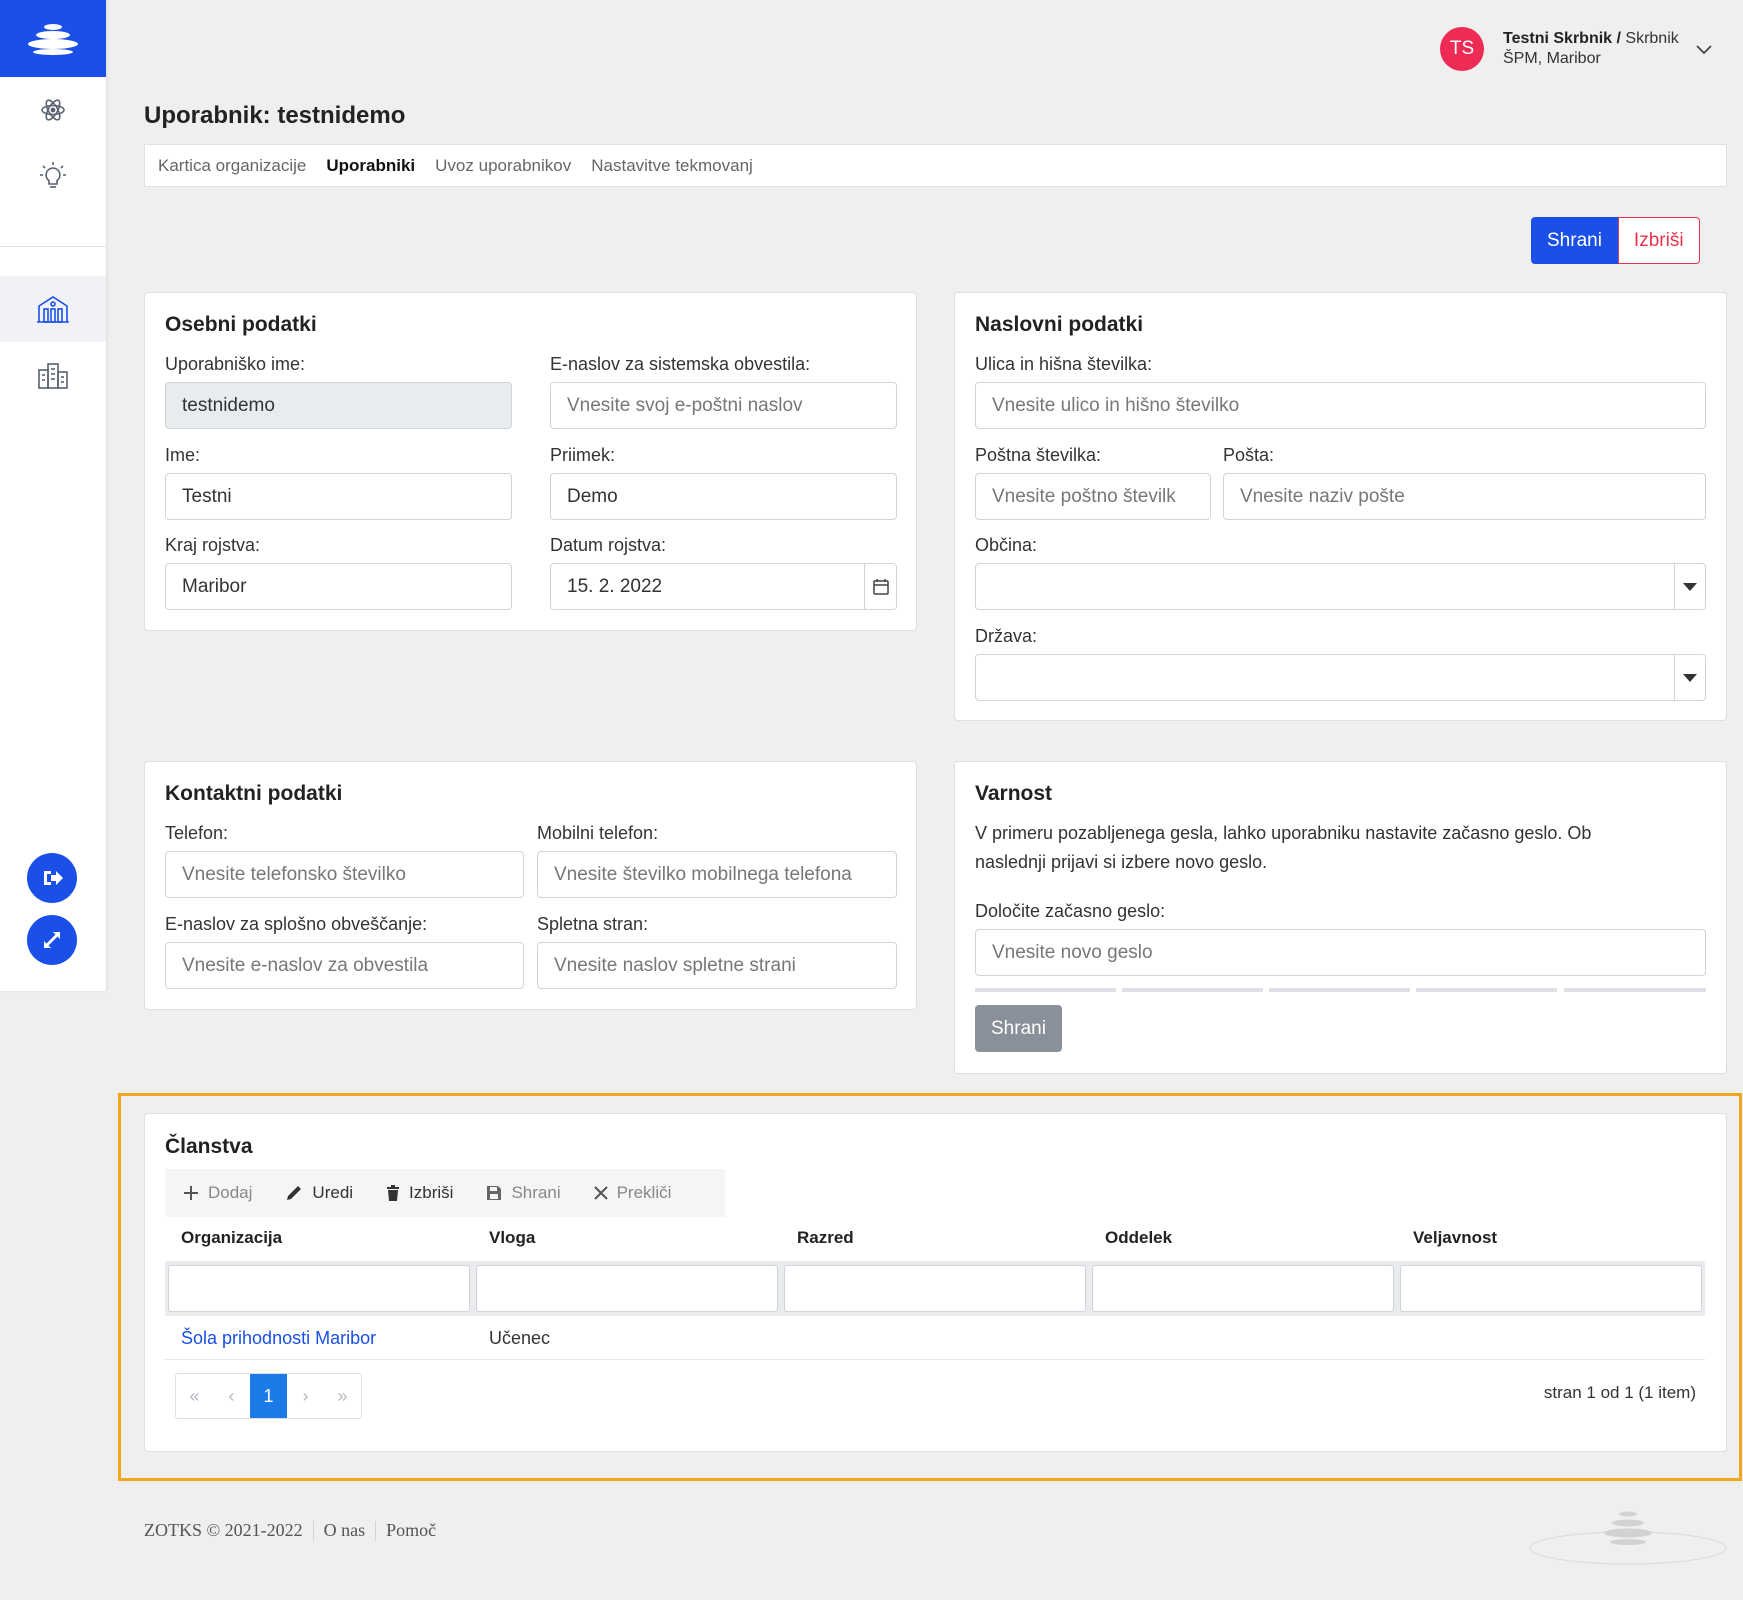 The image size is (1743, 1600). Describe the element at coordinates (223, 1530) in the screenshot. I see `copyright: ZOTKS © 2021-2022` at that location.